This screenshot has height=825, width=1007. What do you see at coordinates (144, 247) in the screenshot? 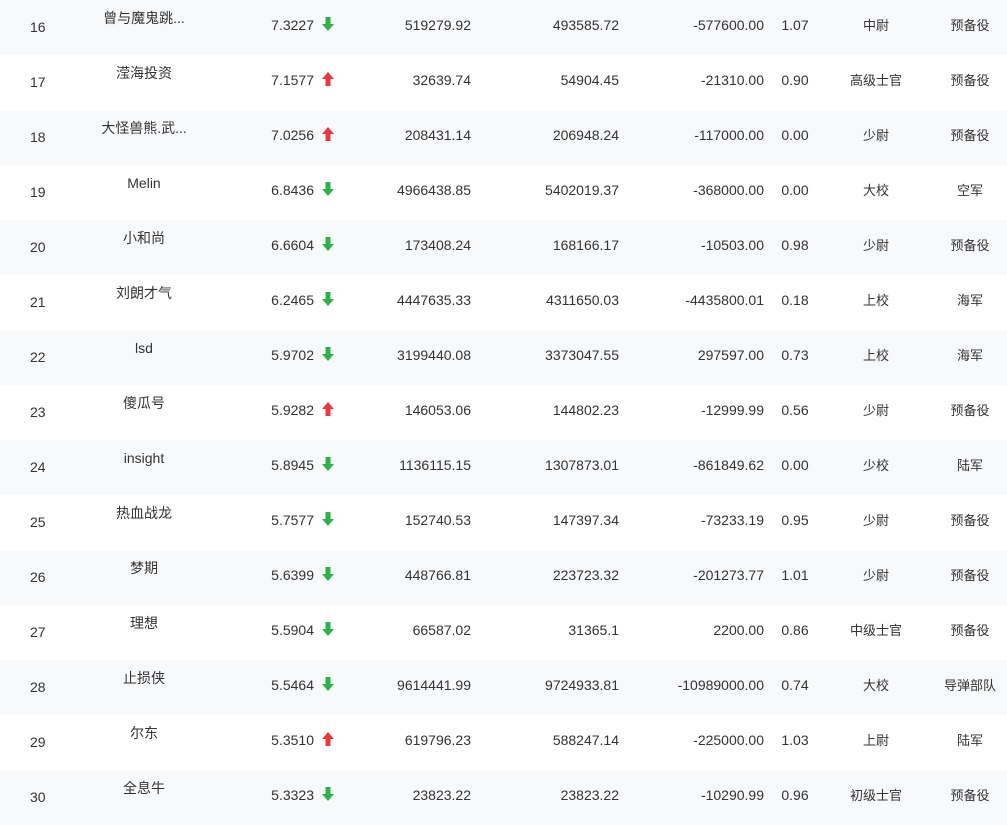
I see `user-name: 小和尚` at bounding box center [144, 247].